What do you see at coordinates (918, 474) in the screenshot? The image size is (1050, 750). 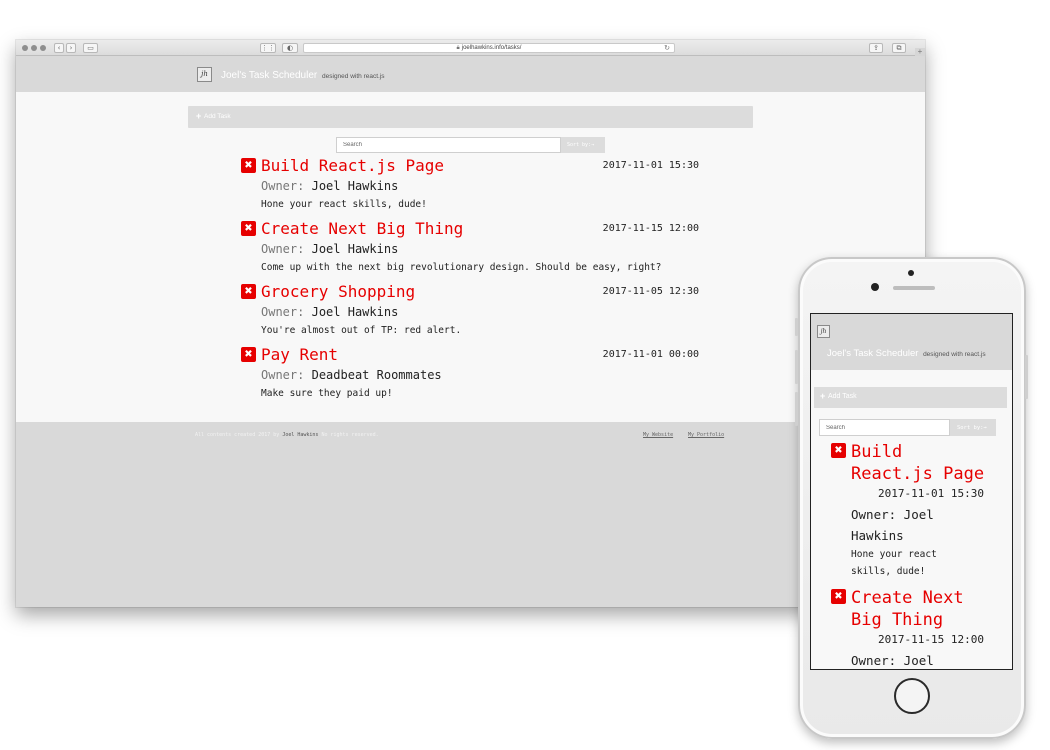 I see `title-line: React.js Page` at bounding box center [918, 474].